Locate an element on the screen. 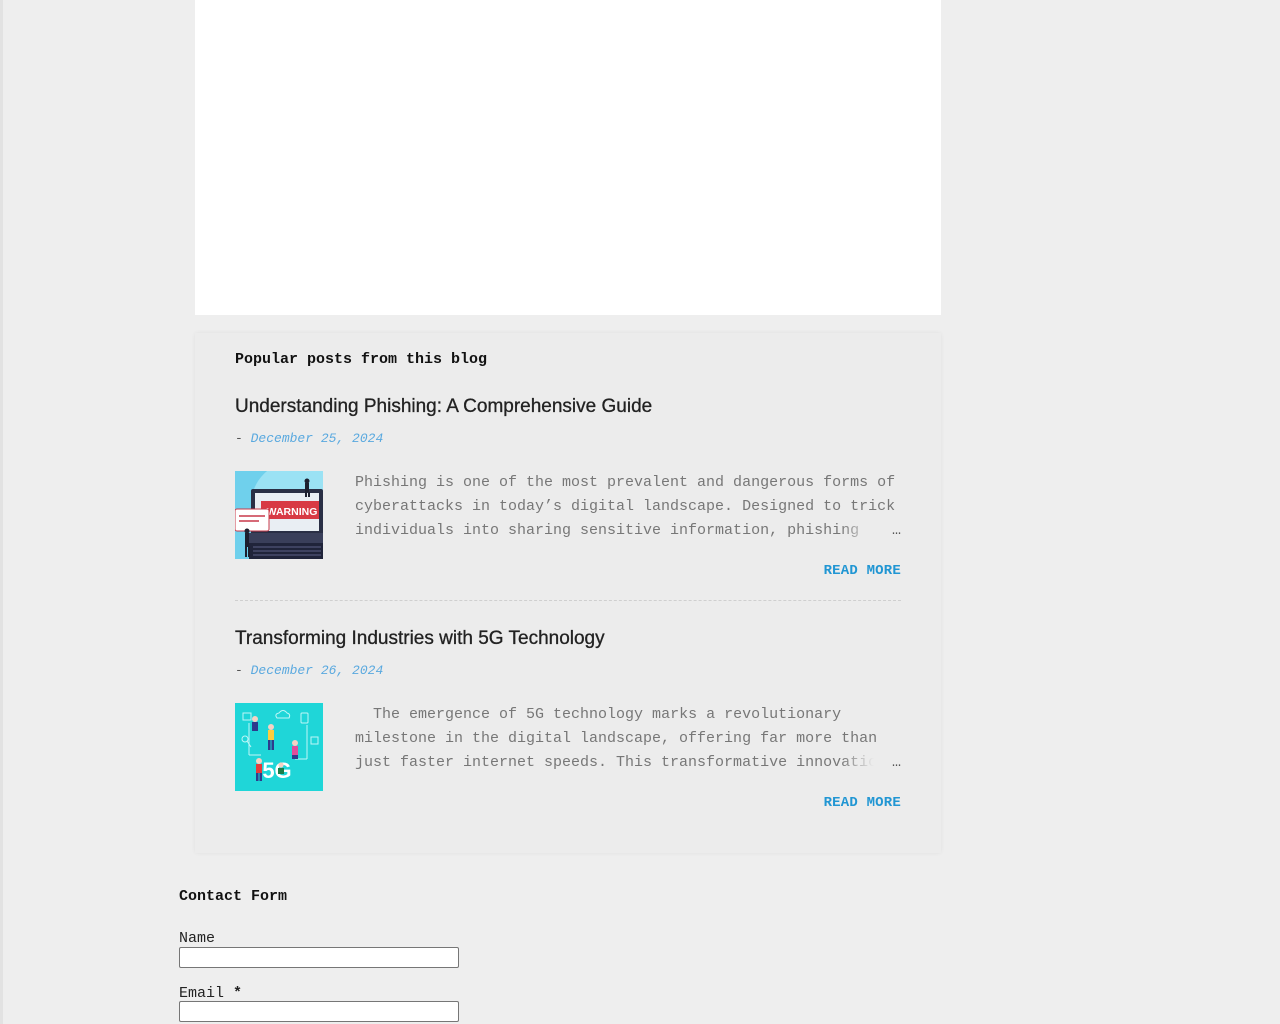 The height and width of the screenshot is (1024, 1280). warning-laptop-illustration: WARNING is located at coordinates (279, 515).